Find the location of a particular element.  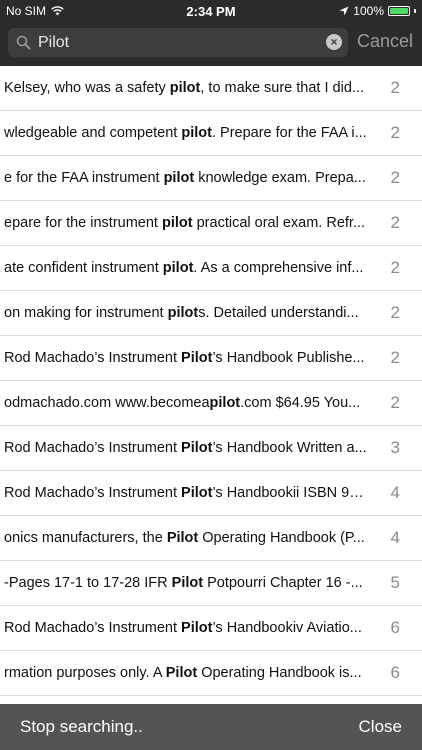

stop-searching-button: Stop searching.. is located at coordinates (81, 727).